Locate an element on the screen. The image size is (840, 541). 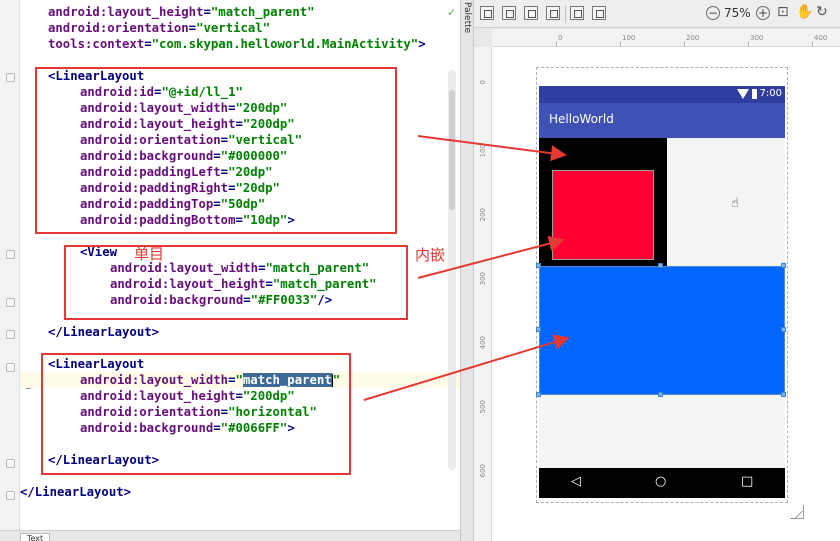
status-bar: 7:00 is located at coordinates (662, 94).